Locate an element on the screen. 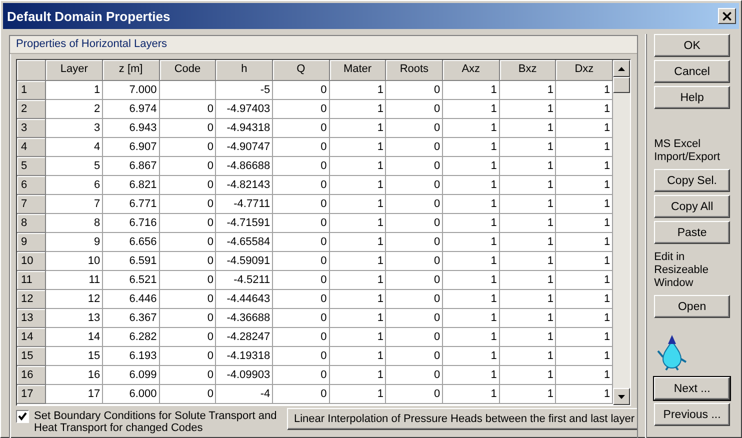 This screenshot has width=742, height=438. table-cell: -5 is located at coordinates (245, 90).